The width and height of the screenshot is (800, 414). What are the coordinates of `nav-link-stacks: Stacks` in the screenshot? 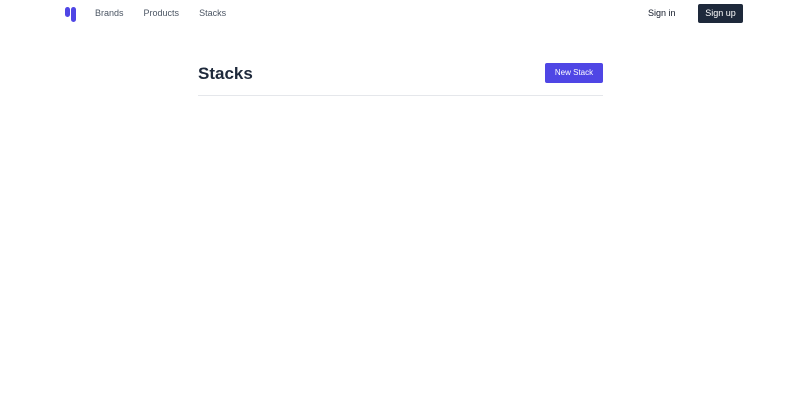 It's located at (212, 13).